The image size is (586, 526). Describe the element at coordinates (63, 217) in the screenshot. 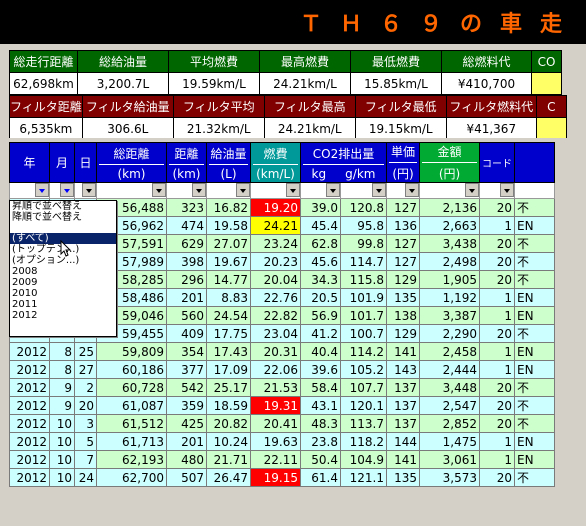

I see `sort-descending-item: 降順で並べ替え` at that location.